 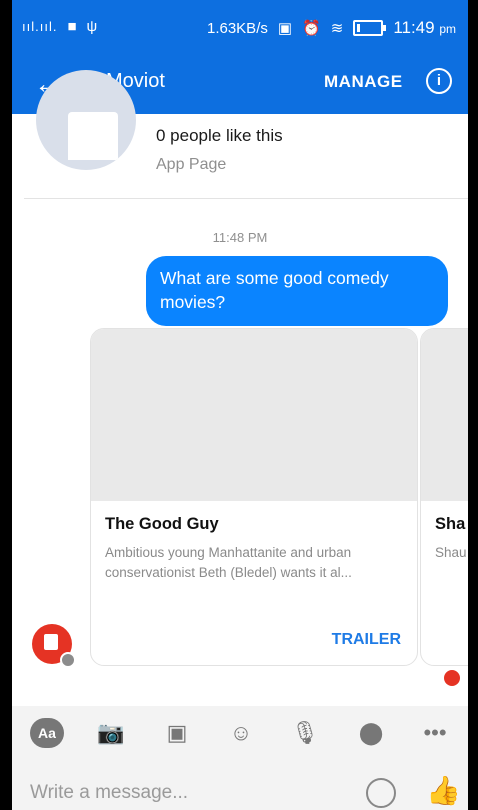 What do you see at coordinates (305, 733) in the screenshot?
I see `microphone-icon: 🎙` at bounding box center [305, 733].